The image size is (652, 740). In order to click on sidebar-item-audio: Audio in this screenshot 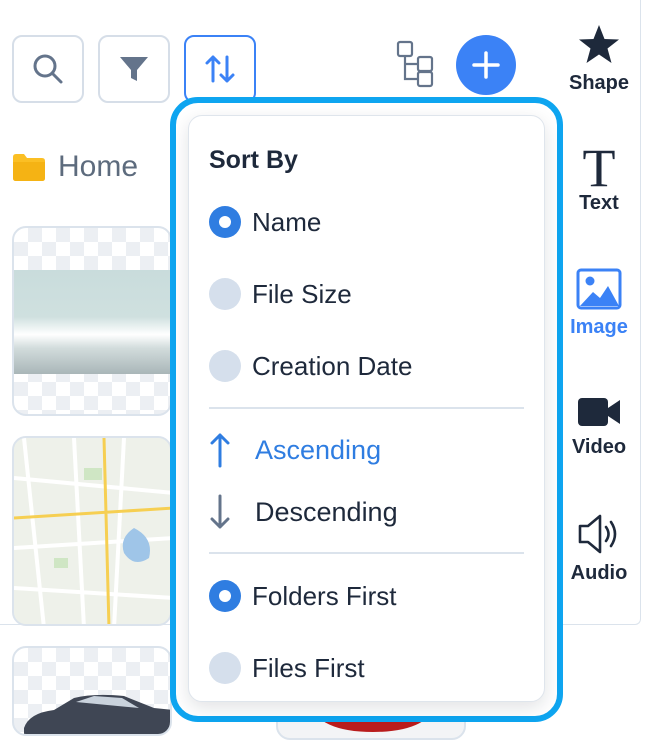, I will do `click(599, 548)`.